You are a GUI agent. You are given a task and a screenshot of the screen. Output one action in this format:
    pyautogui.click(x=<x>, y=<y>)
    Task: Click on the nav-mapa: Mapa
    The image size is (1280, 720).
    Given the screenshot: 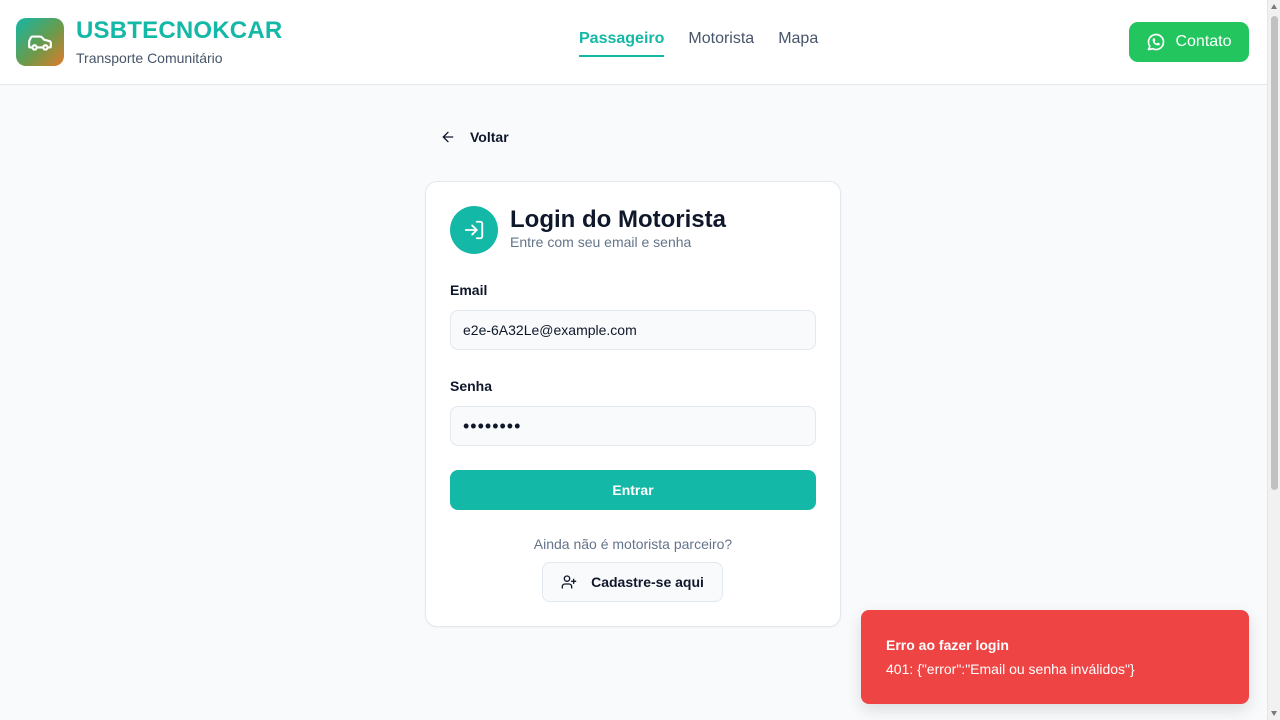 What is the action you would take?
    pyautogui.click(x=798, y=43)
    